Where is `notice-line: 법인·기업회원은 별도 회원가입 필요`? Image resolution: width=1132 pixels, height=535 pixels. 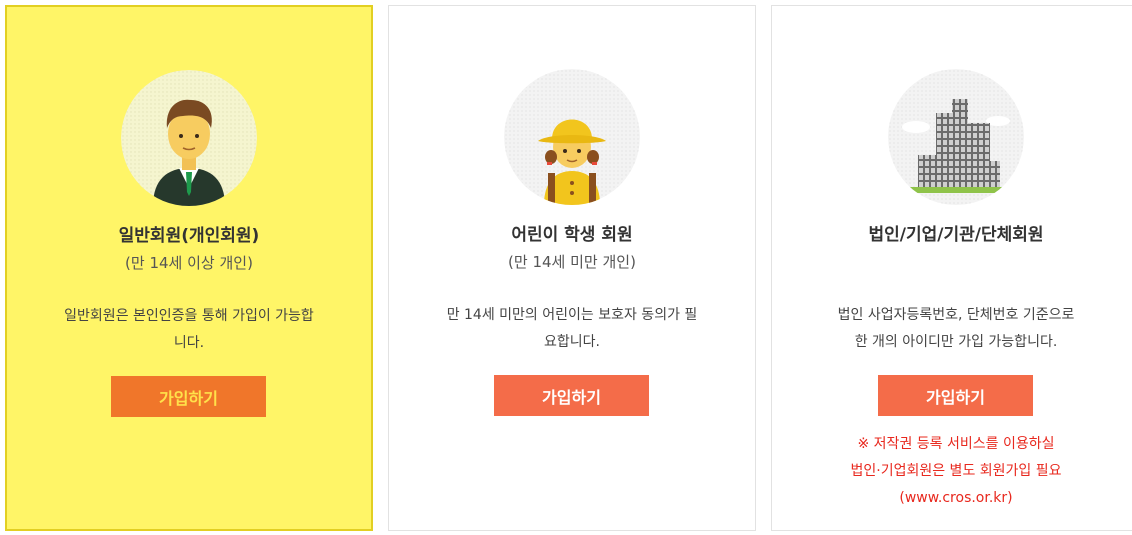
notice-line: 법인·기업회원은 별도 회원가입 필요 is located at coordinates (956, 471).